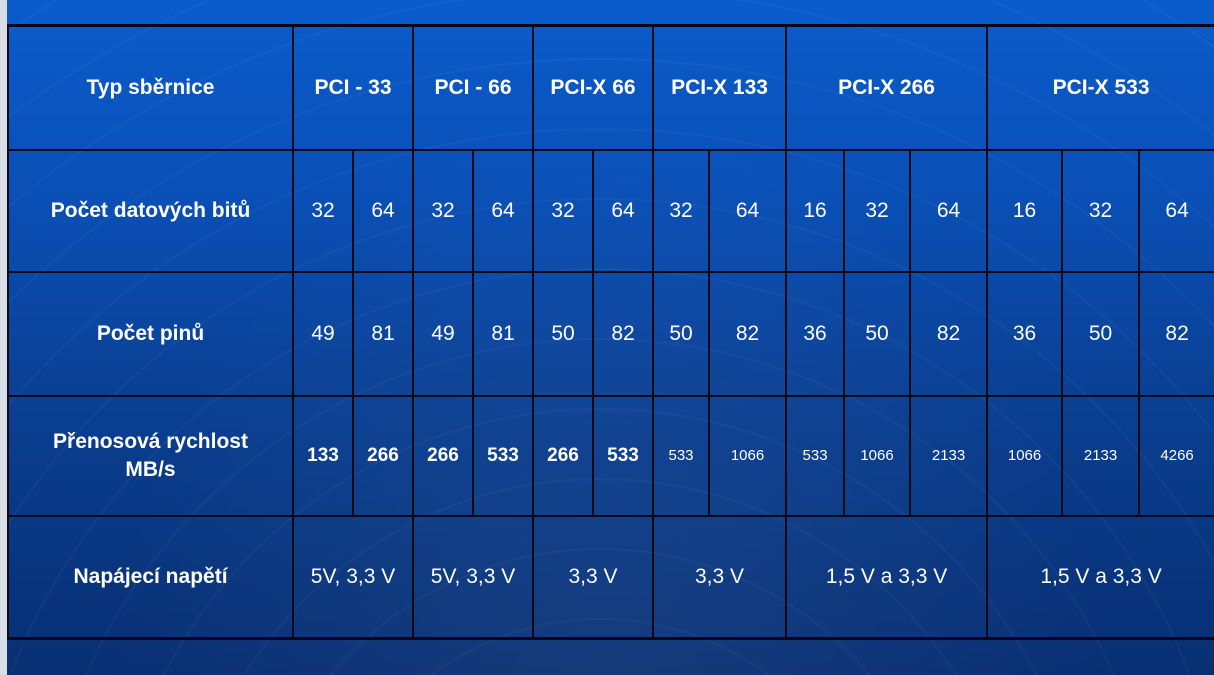 Image resolution: width=1214 pixels, height=675 pixels. Describe the element at coordinates (3, 337) in the screenshot. I see `left-edge-strip` at that location.